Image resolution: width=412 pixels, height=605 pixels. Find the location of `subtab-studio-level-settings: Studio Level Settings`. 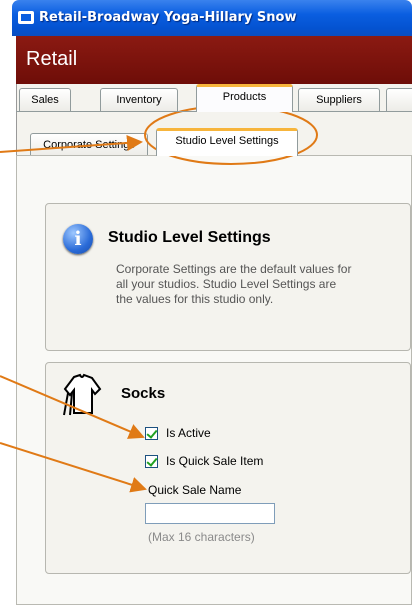

subtab-studio-level-settings: Studio Level Settings is located at coordinates (227, 142).